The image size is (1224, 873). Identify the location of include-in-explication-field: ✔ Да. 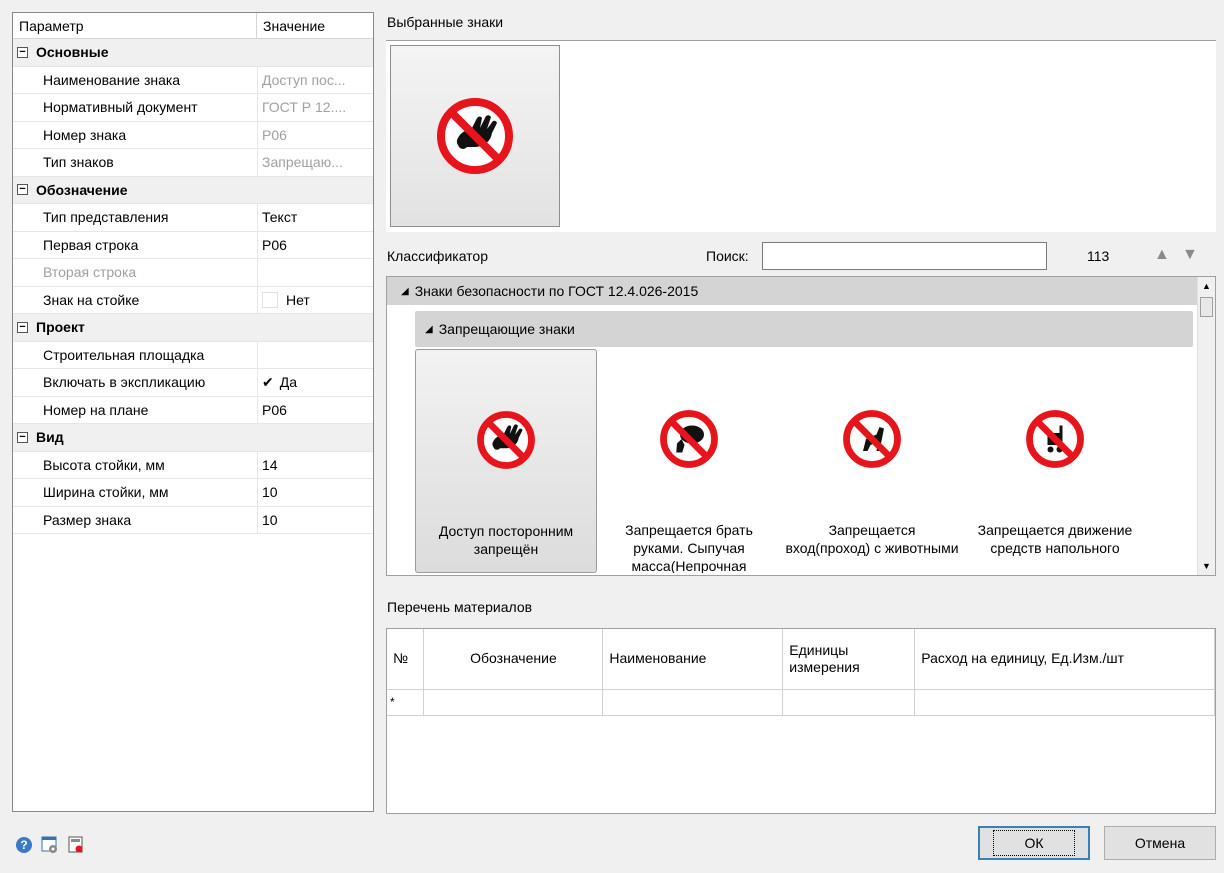
(315, 382).